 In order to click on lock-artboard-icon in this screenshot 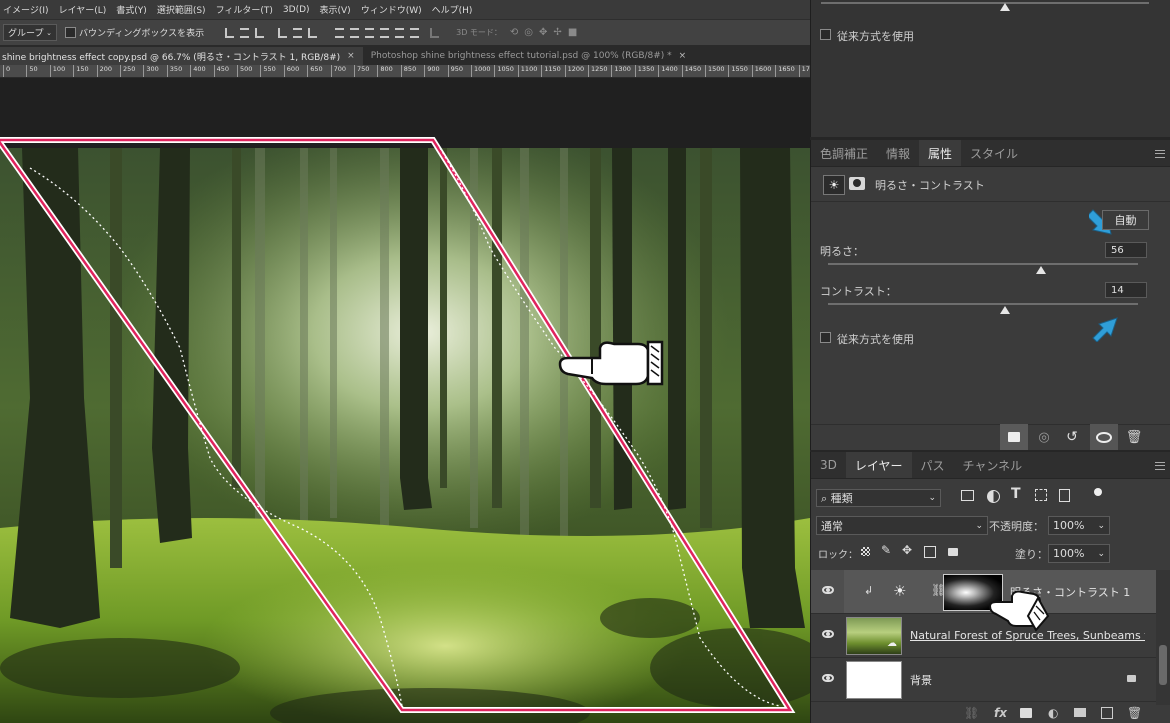, I will do `click(930, 552)`.